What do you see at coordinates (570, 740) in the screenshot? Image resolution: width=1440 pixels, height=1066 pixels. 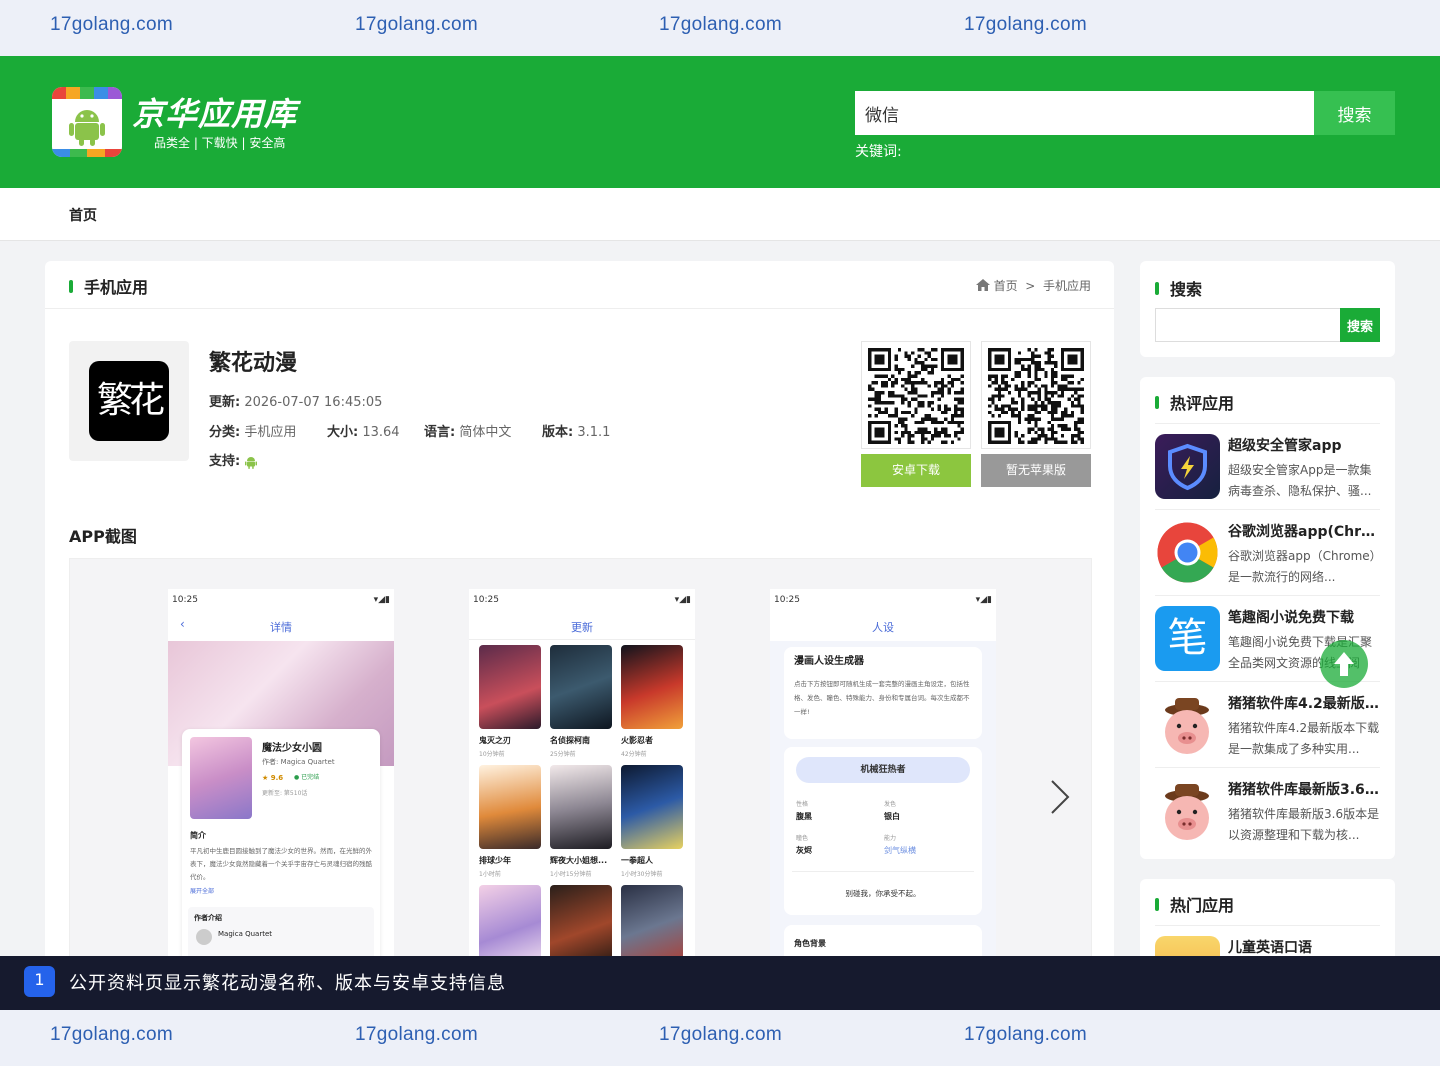 I see `comic-title: 名侦探柯南` at bounding box center [570, 740].